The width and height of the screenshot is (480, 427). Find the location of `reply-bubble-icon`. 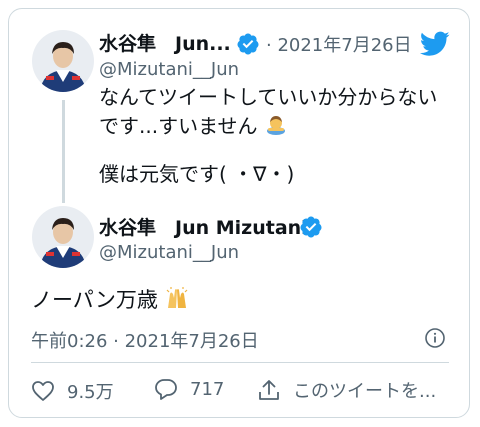

reply-bubble-icon is located at coordinates (166, 389).